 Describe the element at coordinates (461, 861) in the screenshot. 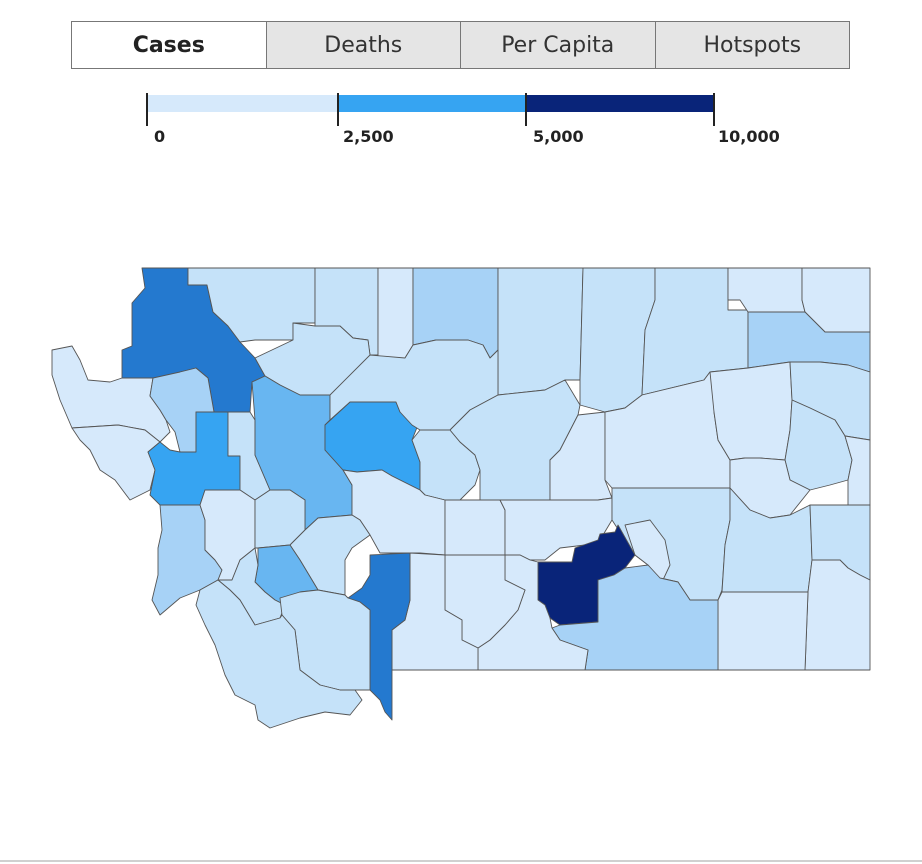

I see `page-divider` at that location.